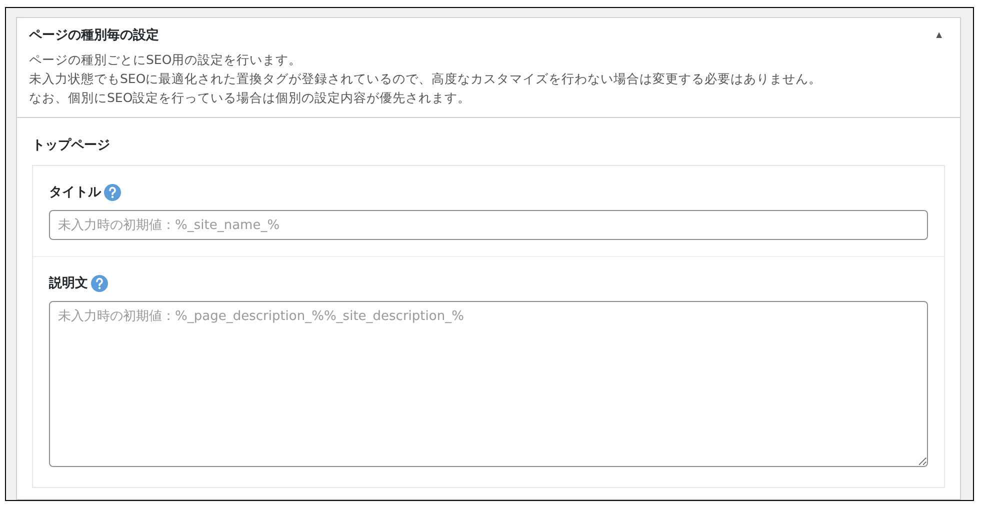 The image size is (982, 511). What do you see at coordinates (939, 35) in the screenshot?
I see `collapse-toggle: ▲` at bounding box center [939, 35].